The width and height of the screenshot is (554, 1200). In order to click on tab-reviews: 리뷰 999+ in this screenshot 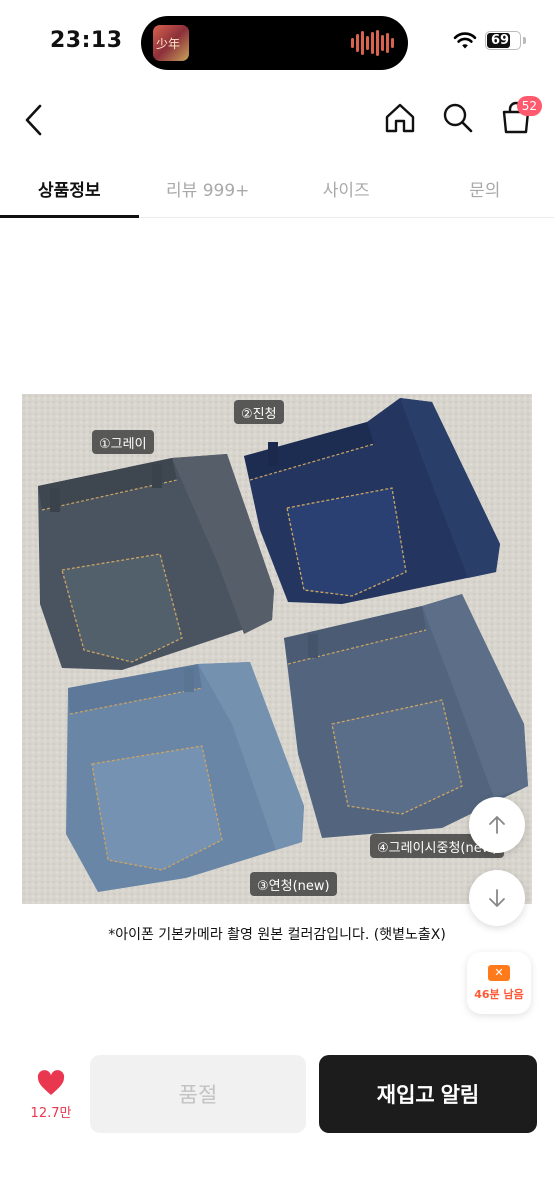, I will do `click(208, 188)`.